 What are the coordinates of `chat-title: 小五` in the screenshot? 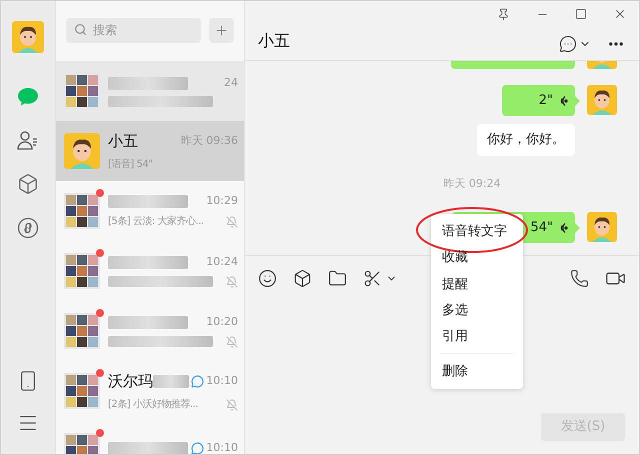 It's located at (274, 41).